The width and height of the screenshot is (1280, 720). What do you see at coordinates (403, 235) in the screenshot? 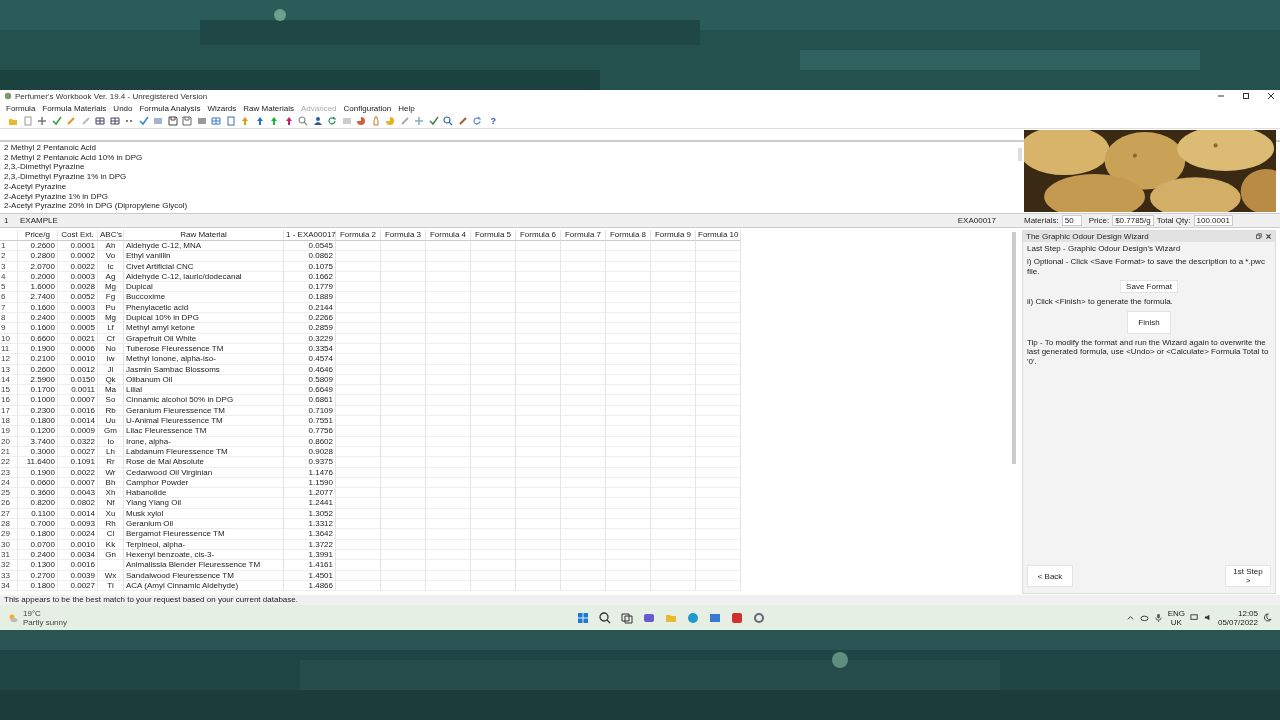
I see `column-header: Formula 3` at bounding box center [403, 235].